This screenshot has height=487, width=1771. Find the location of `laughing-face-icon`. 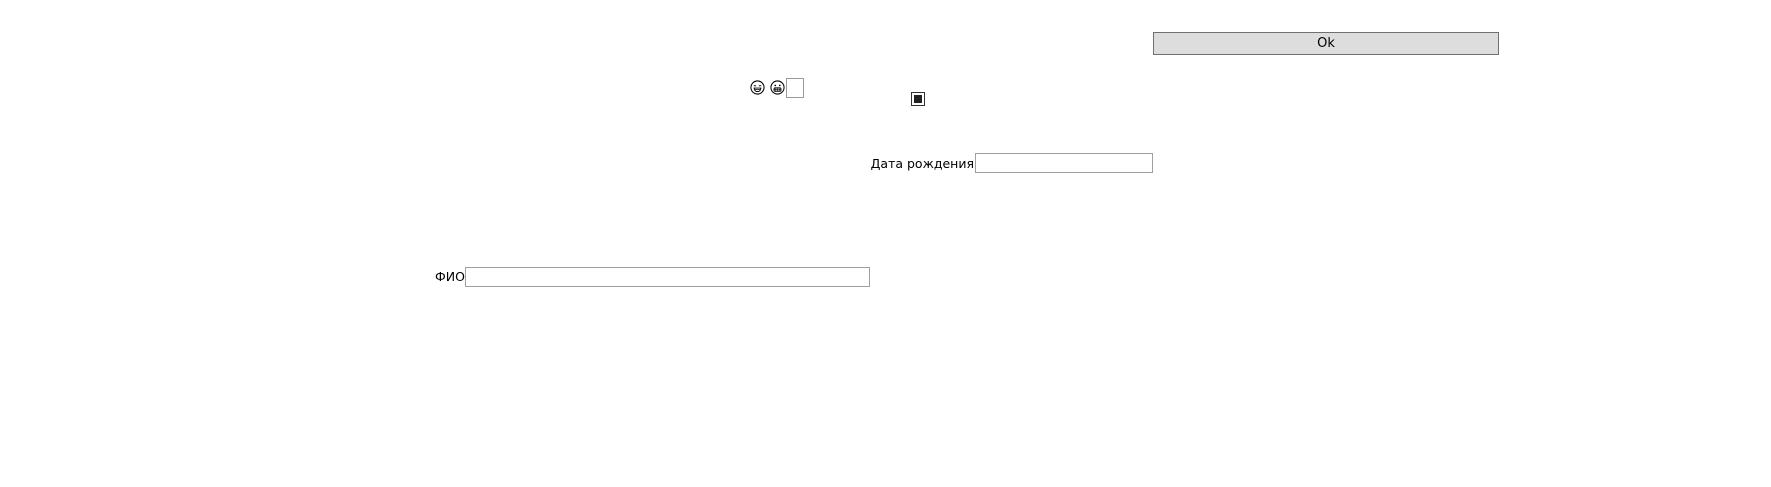

laughing-face-icon is located at coordinates (757, 87).